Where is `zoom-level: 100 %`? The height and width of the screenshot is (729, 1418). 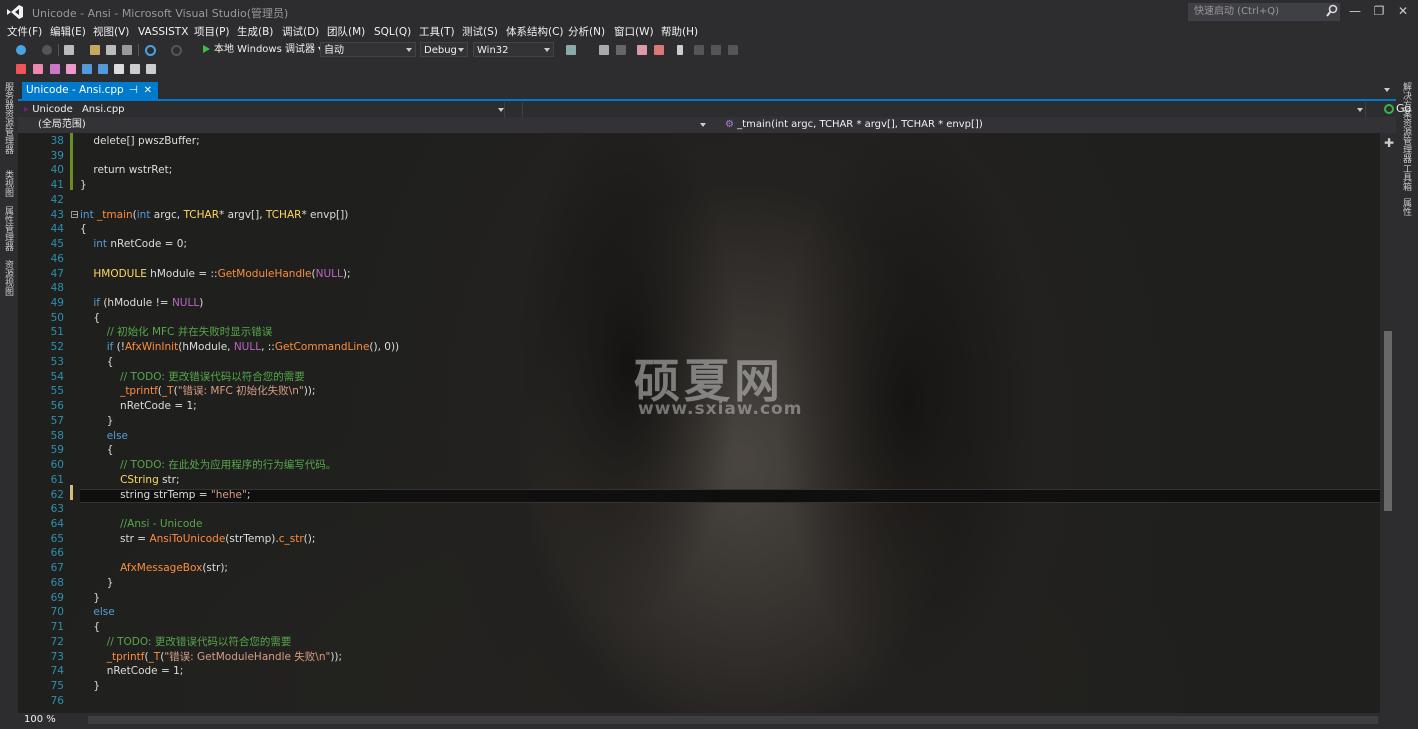
zoom-level: 100 % is located at coordinates (40, 720).